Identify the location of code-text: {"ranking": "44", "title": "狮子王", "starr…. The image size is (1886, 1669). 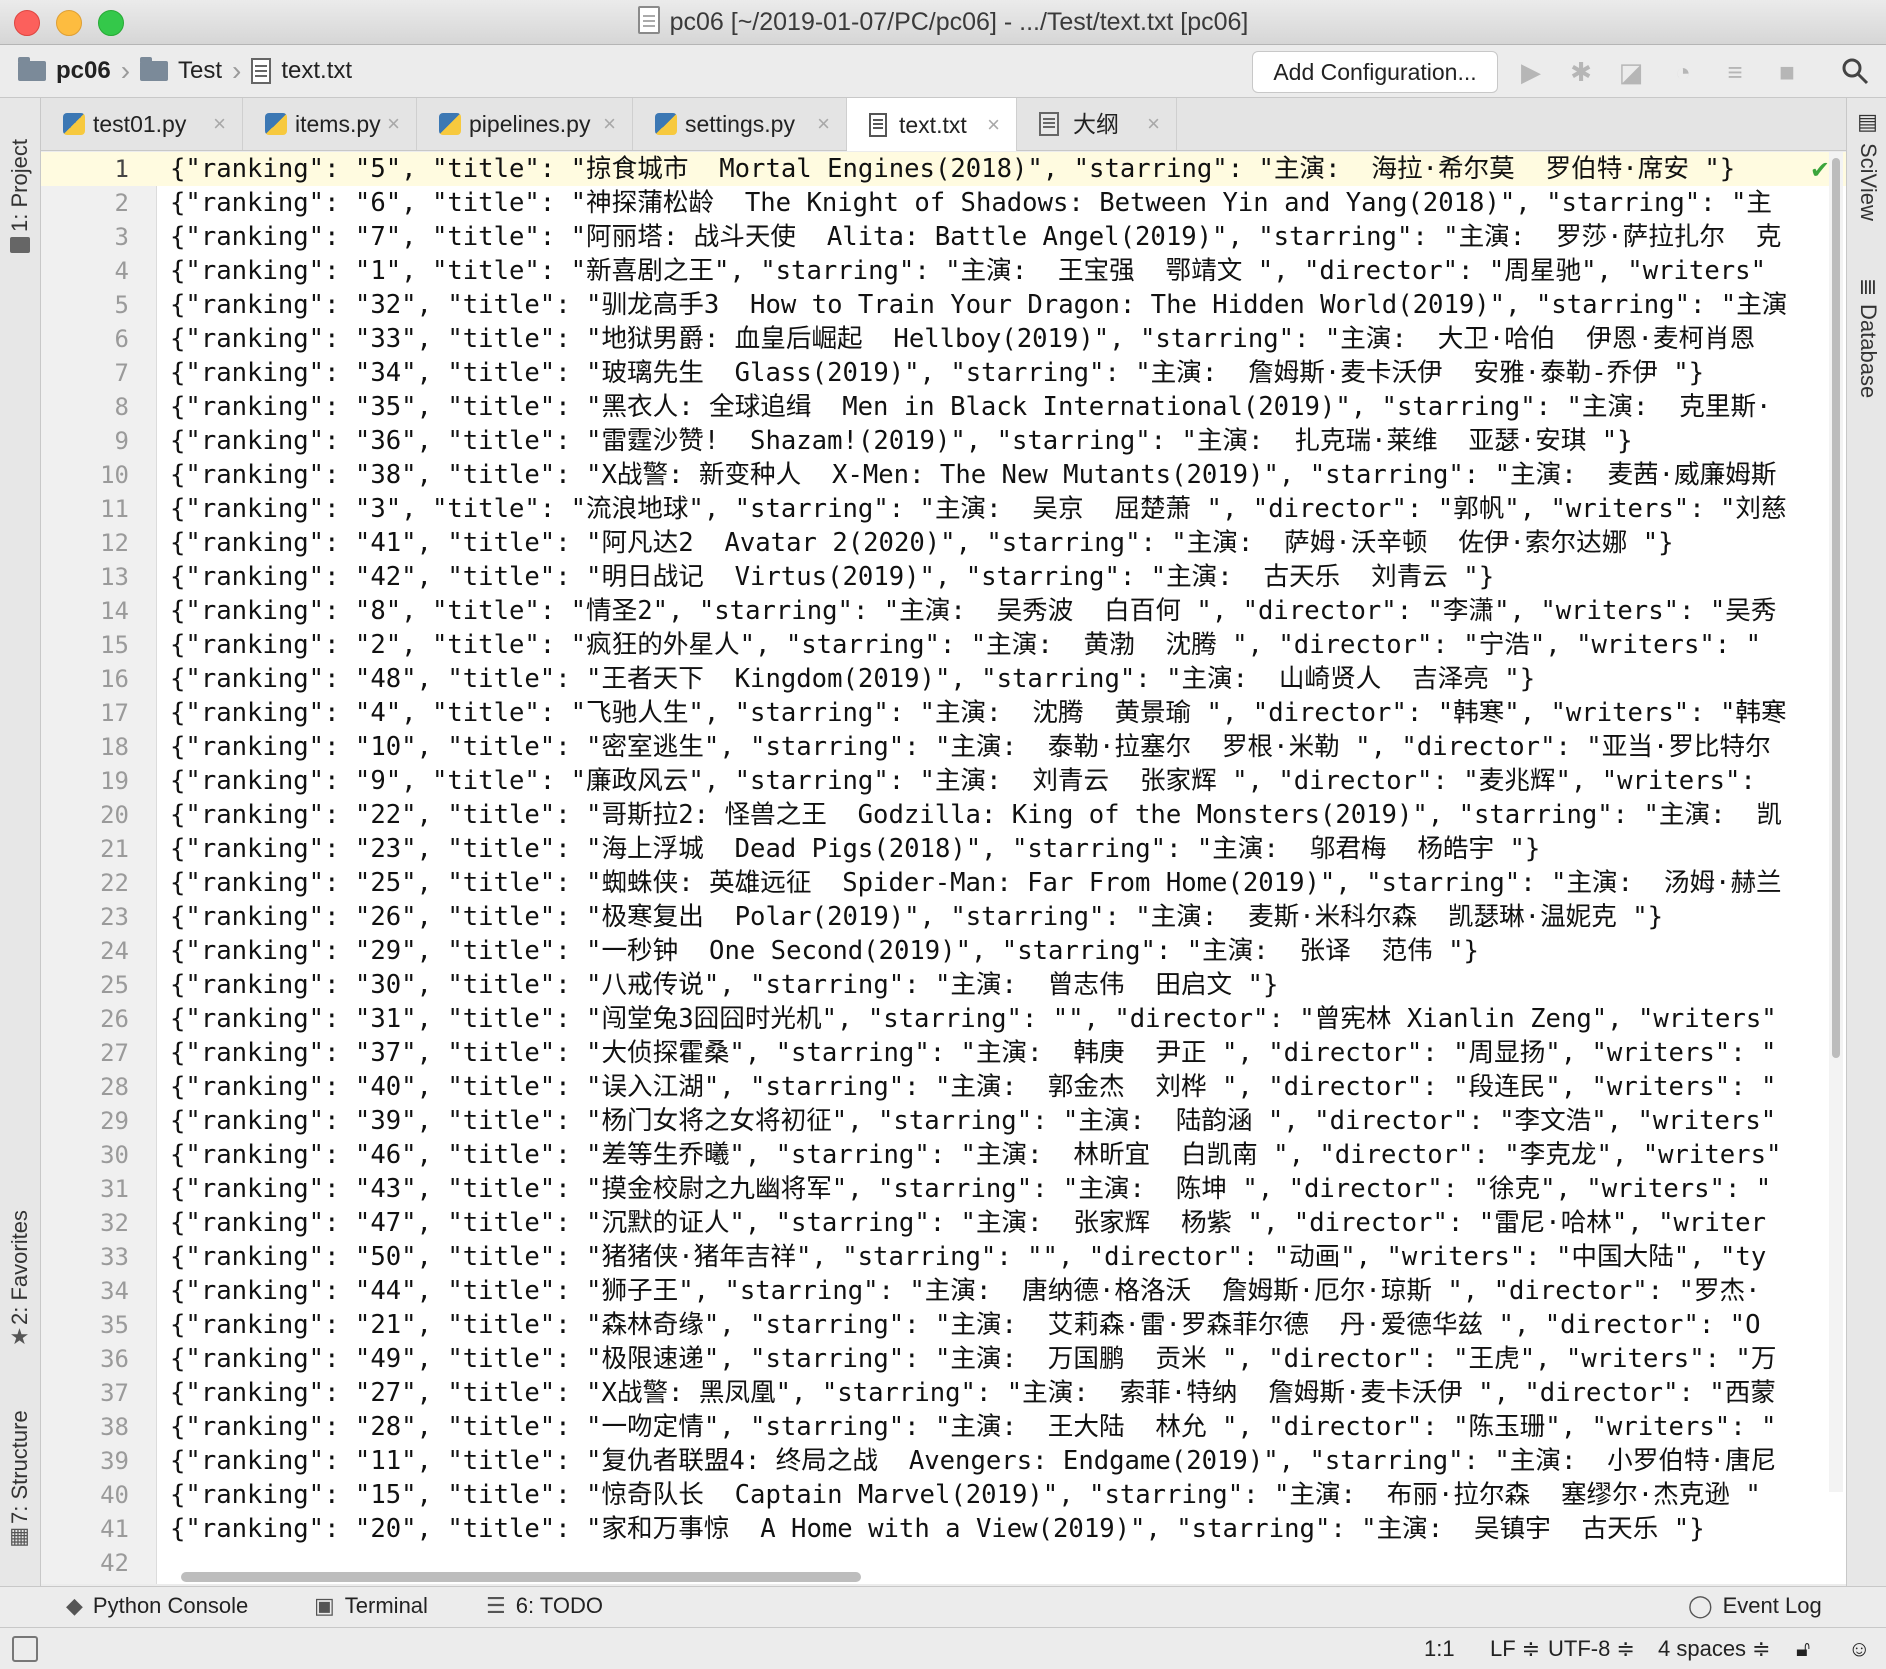
(965, 1291).